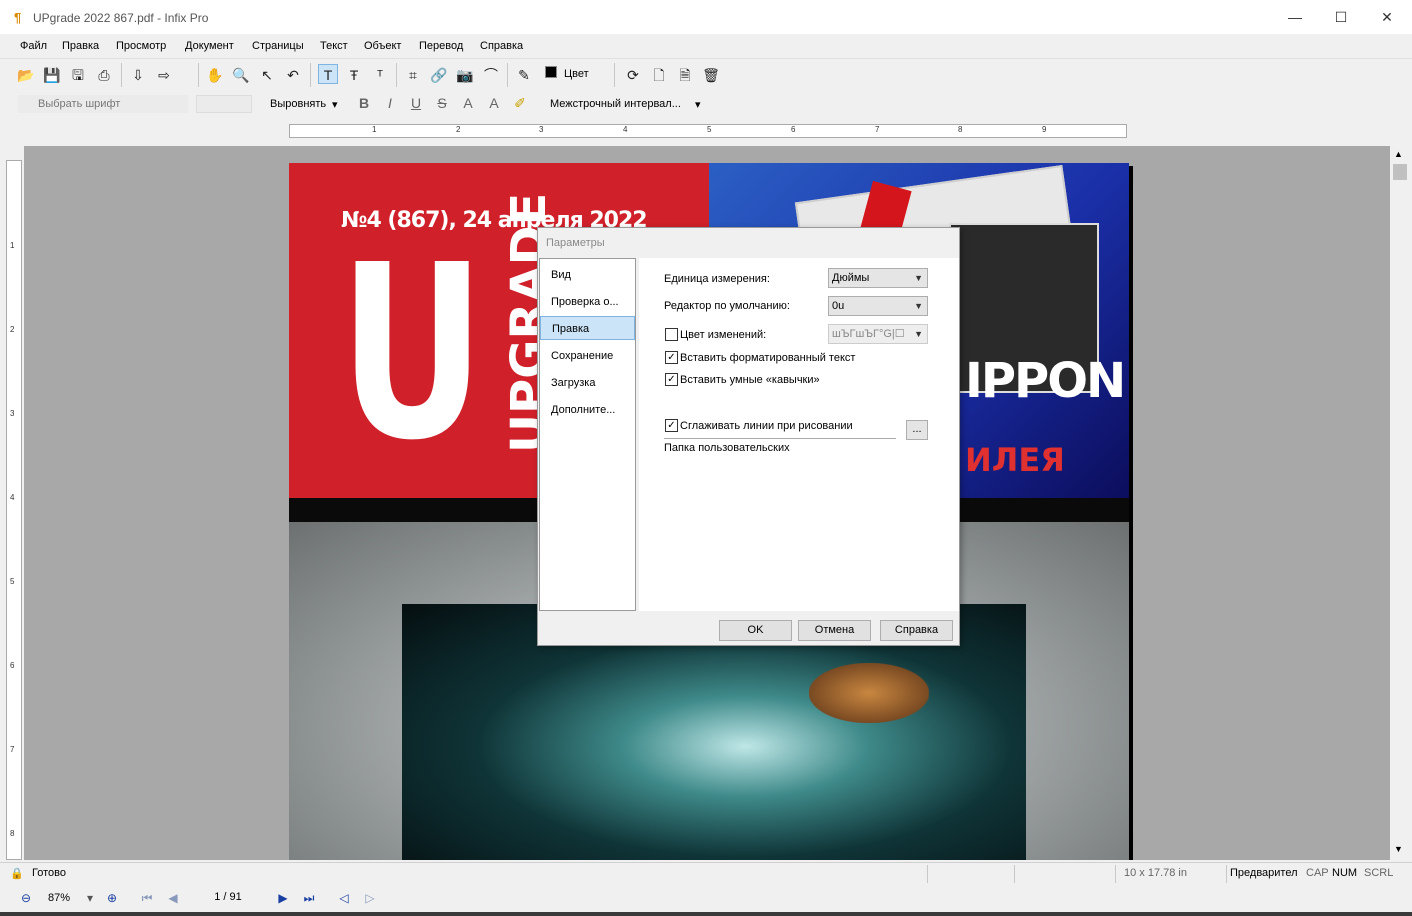 The image size is (1412, 916). I want to click on lock-icon: 🔒, so click(17, 874).